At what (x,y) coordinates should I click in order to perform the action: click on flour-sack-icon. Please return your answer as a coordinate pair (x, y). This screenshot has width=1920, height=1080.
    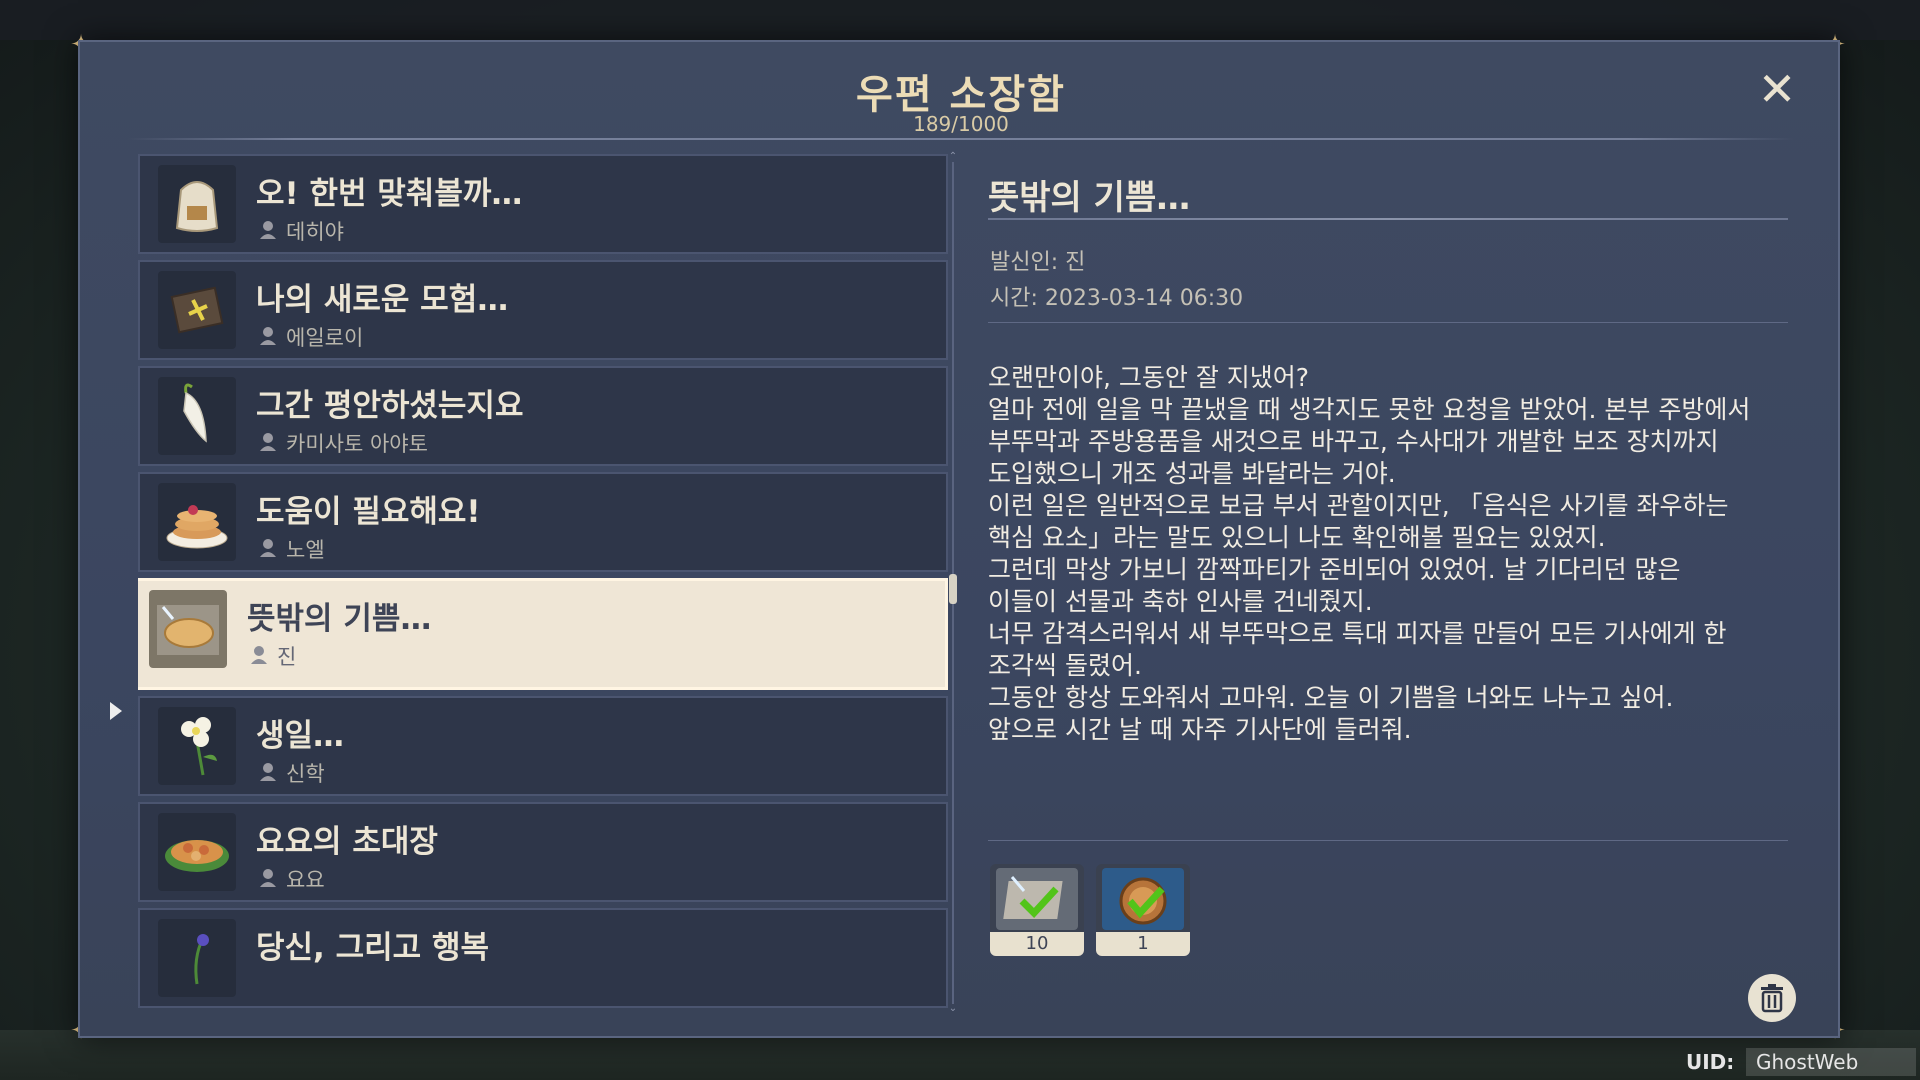
    Looking at the image, I should click on (197, 204).